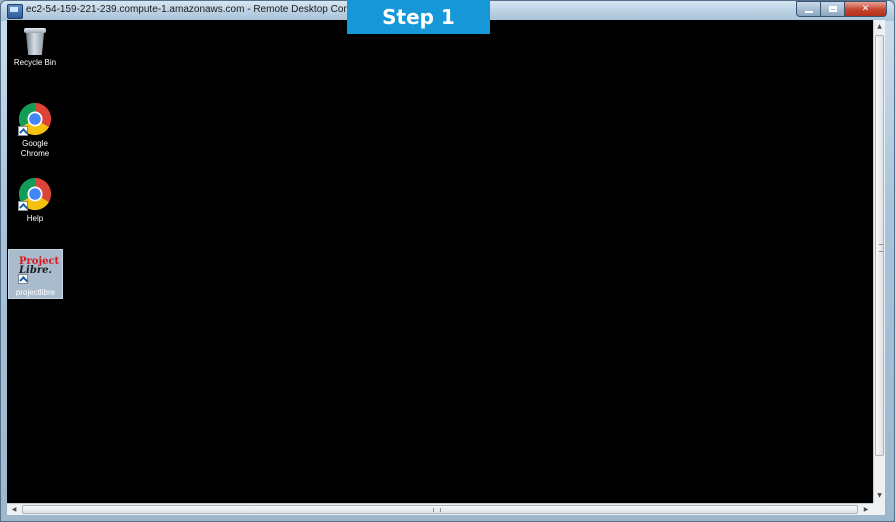  Describe the element at coordinates (15, 11) in the screenshot. I see `remote-desktop-icon` at that location.